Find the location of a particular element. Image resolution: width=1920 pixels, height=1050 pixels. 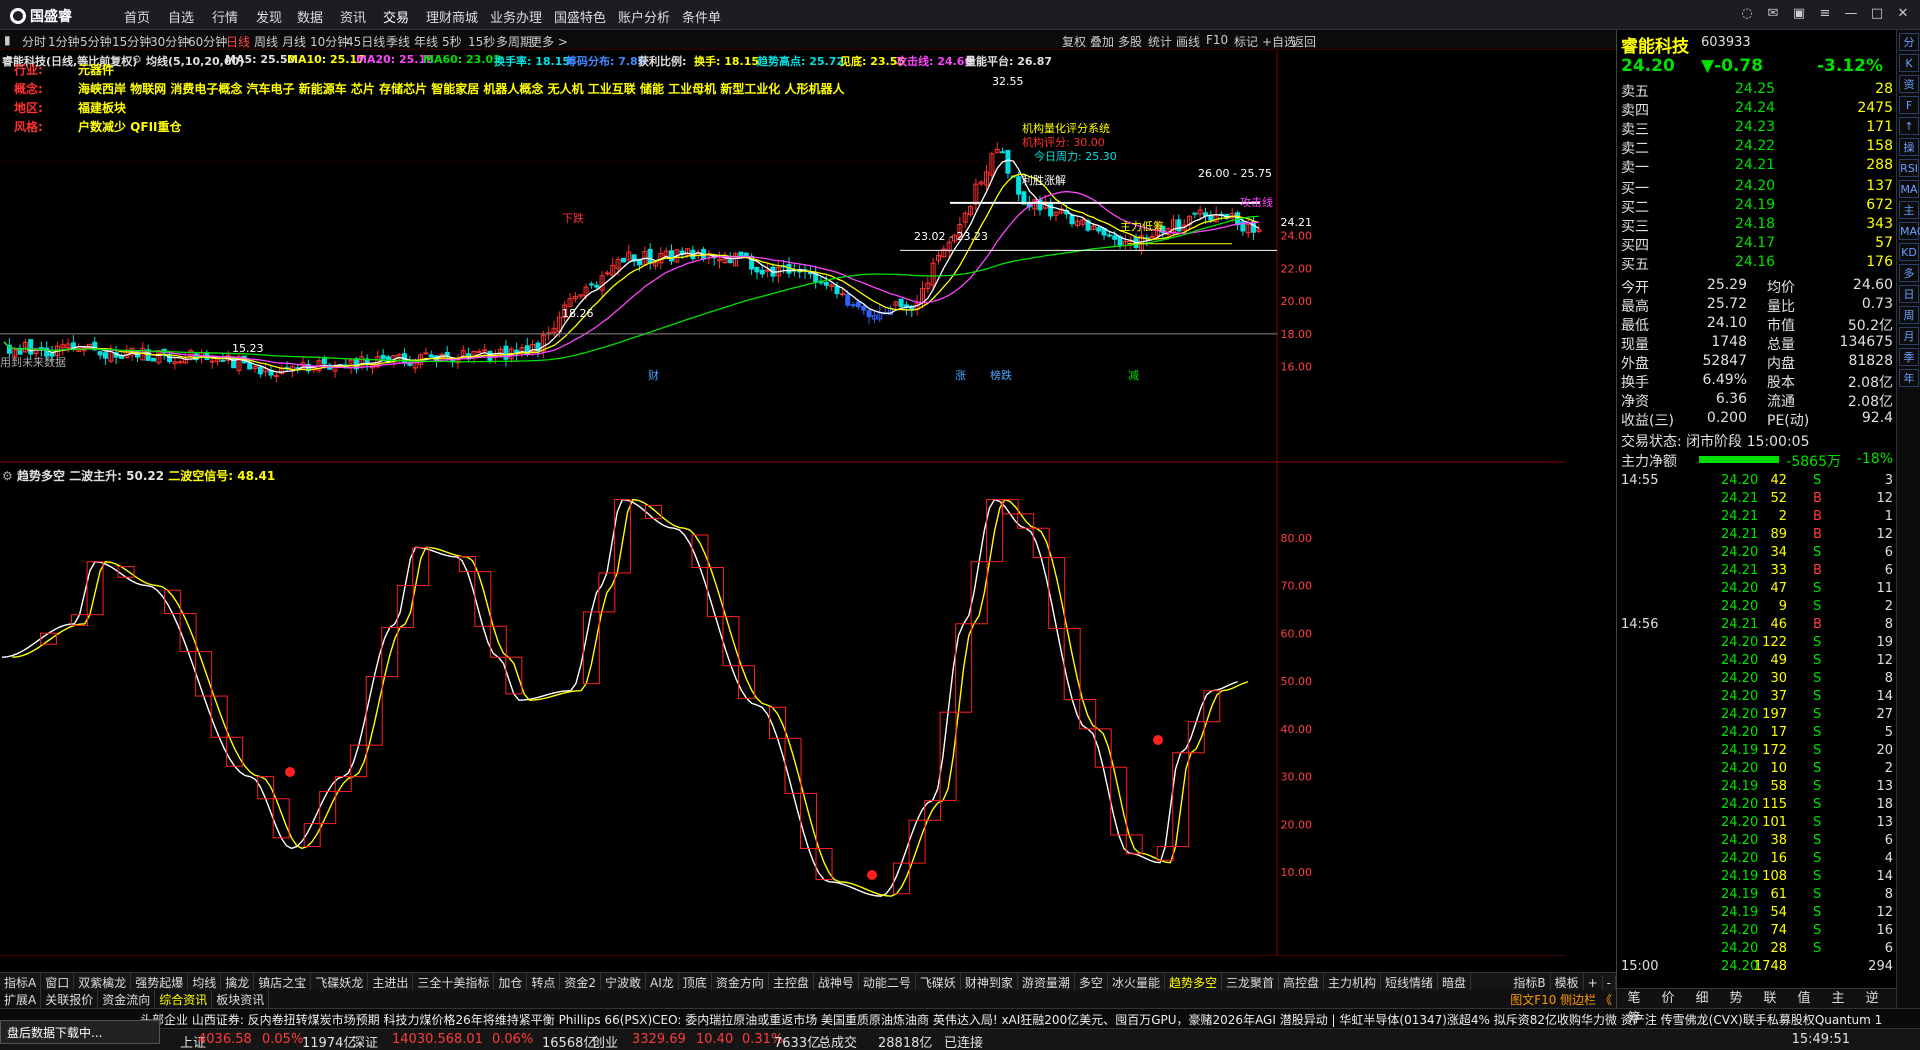

ask-row: 卖五 24.25 28 is located at coordinates (1757, 90).